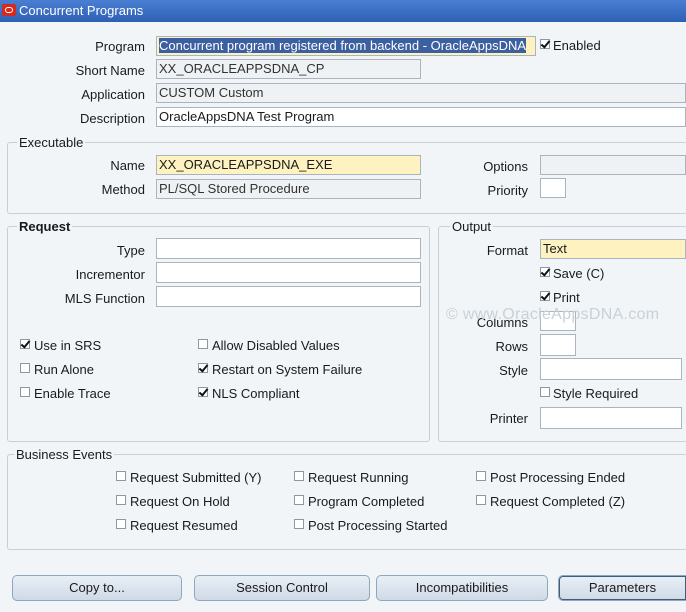 Image resolution: width=686 pixels, height=612 pixels. What do you see at coordinates (558, 477) in the screenshot?
I see `event-post-processing-ended-label: Post Processing Ended` at bounding box center [558, 477].